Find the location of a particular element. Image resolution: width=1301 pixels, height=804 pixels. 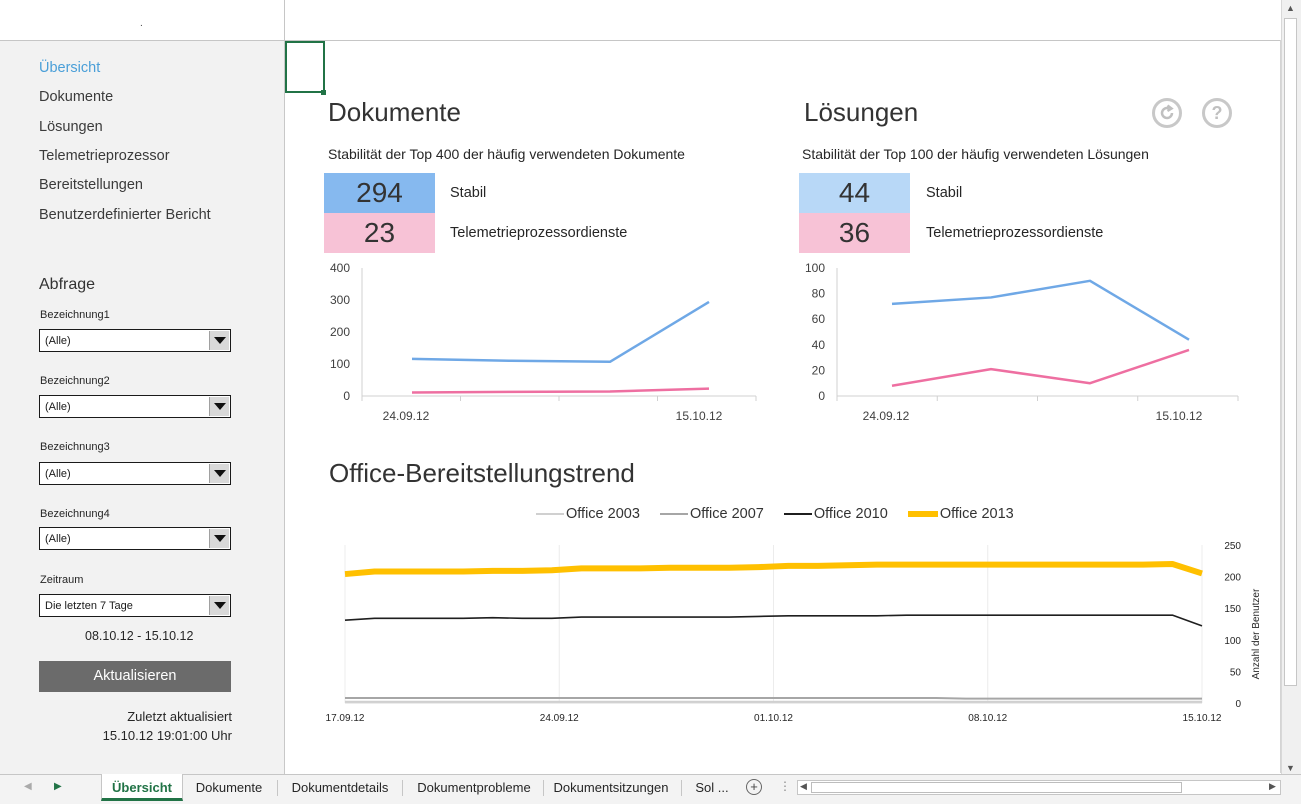

filter-dropdown-4: (Alle) is located at coordinates (135, 538).